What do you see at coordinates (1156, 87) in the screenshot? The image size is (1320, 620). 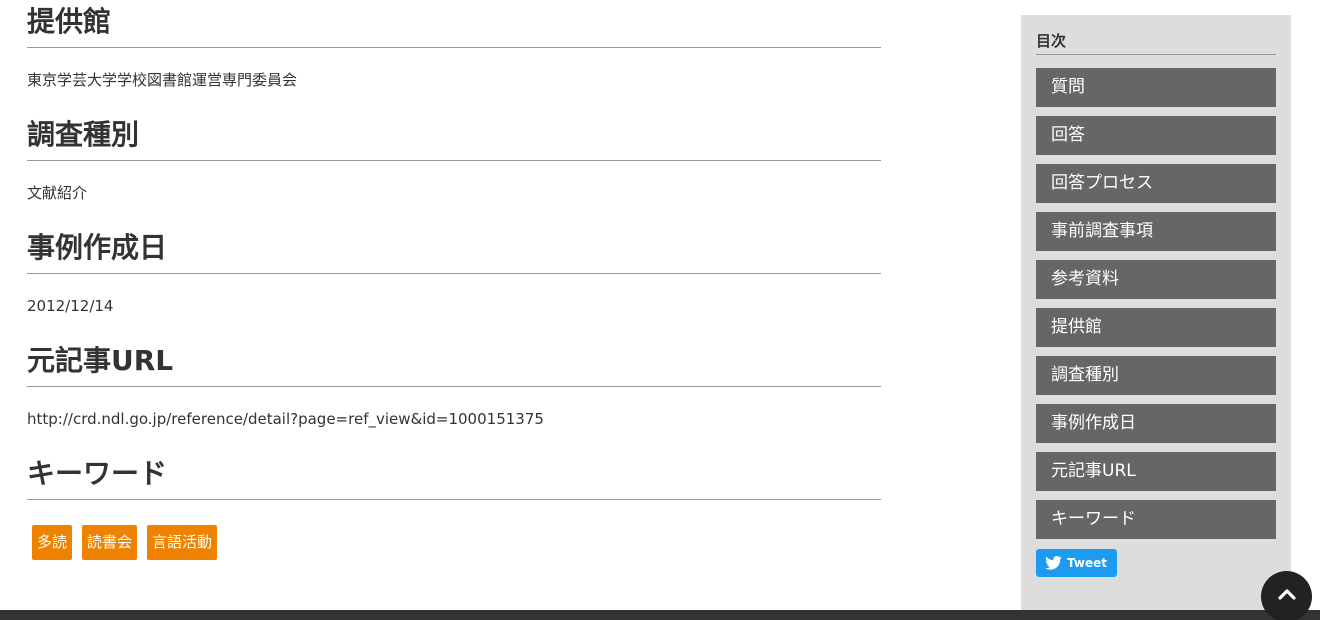 I see `toc-item-question: 質問` at bounding box center [1156, 87].